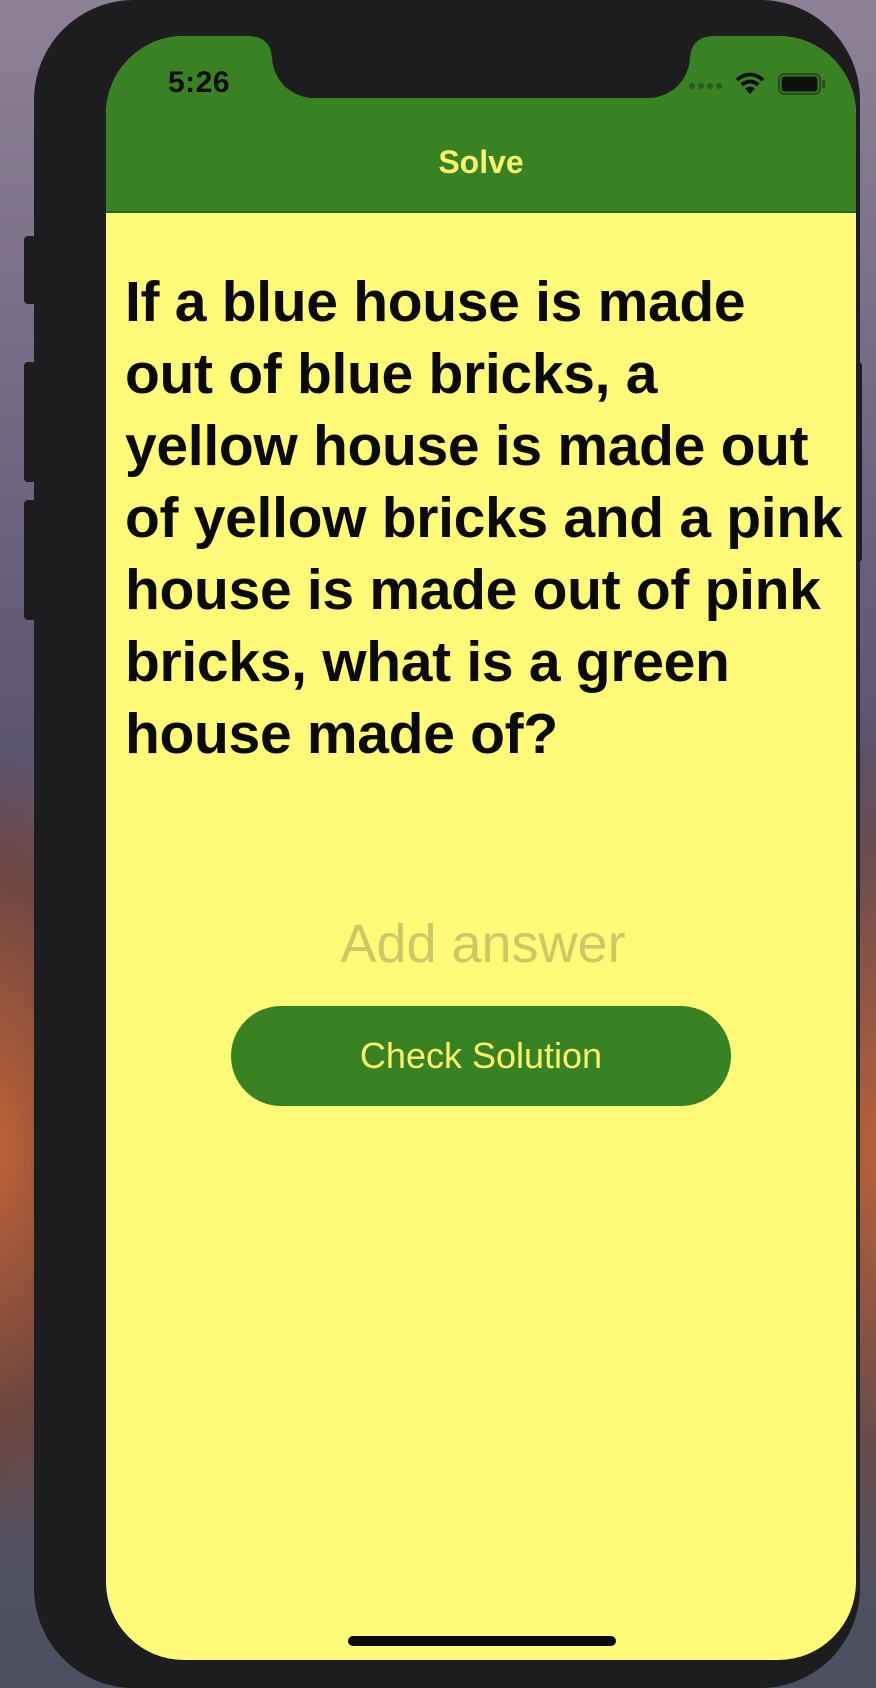  What do you see at coordinates (481, 162) in the screenshot?
I see `page-title: Solve` at bounding box center [481, 162].